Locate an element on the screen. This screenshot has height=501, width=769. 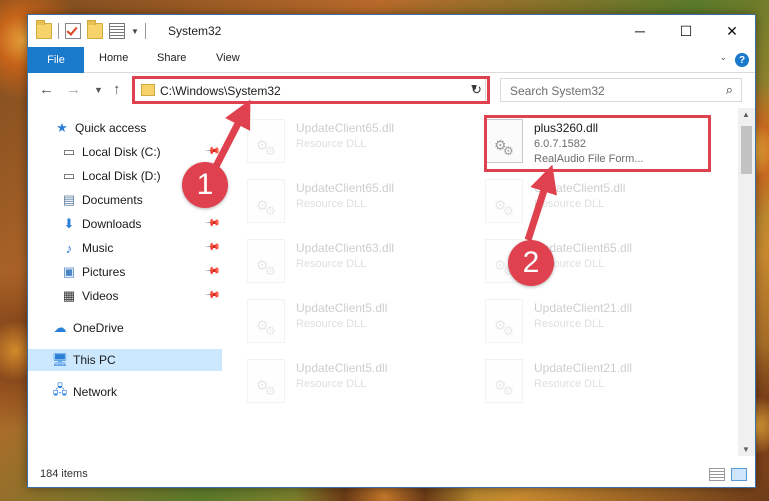
minimize-button: ─ is located at coordinates (640, 31).